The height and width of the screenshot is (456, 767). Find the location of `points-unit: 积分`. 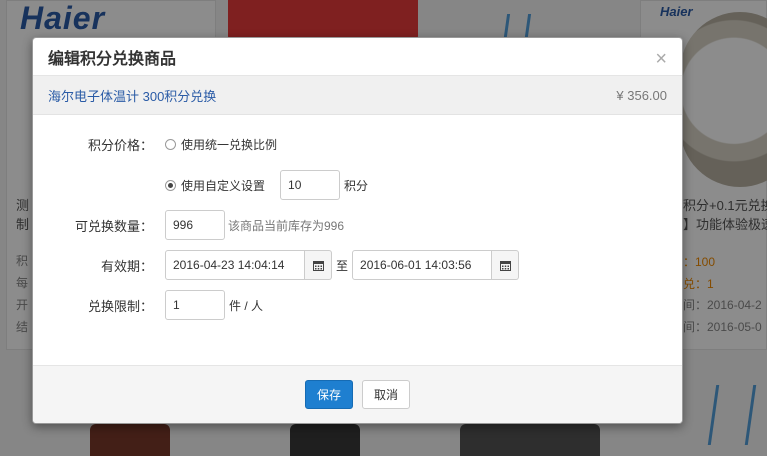

points-unit: 积分 is located at coordinates (356, 185).